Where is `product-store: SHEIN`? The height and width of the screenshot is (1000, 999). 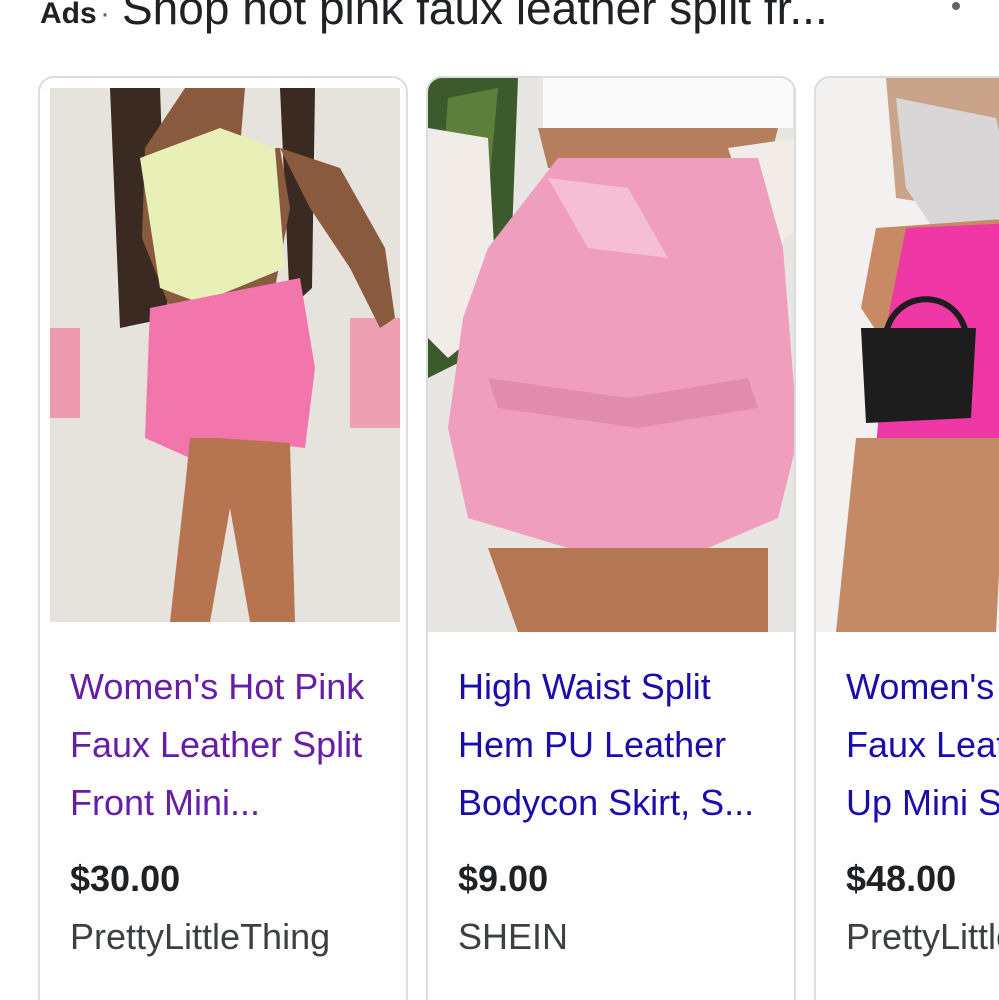 product-store: SHEIN is located at coordinates (513, 936).